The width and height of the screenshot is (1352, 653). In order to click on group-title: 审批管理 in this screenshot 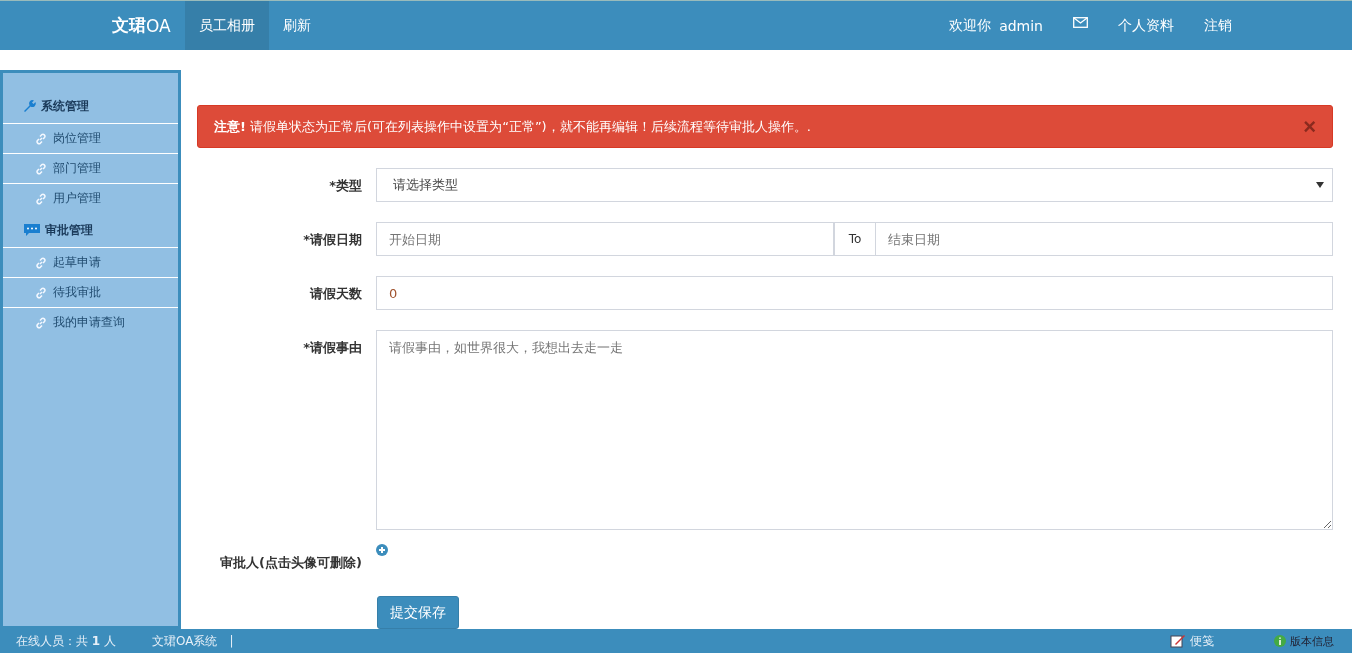, I will do `click(69, 230)`.